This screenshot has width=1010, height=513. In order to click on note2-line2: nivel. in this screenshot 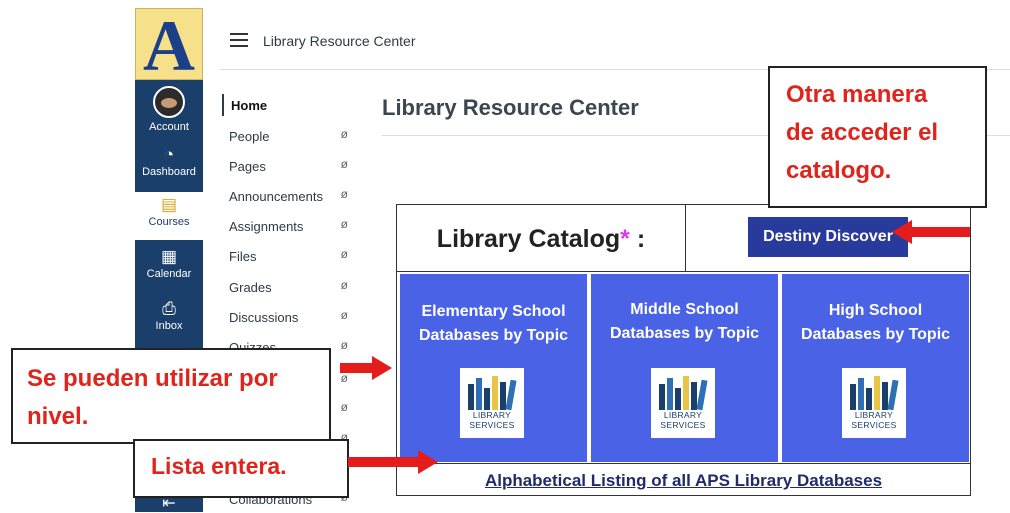, I will do `click(58, 416)`.